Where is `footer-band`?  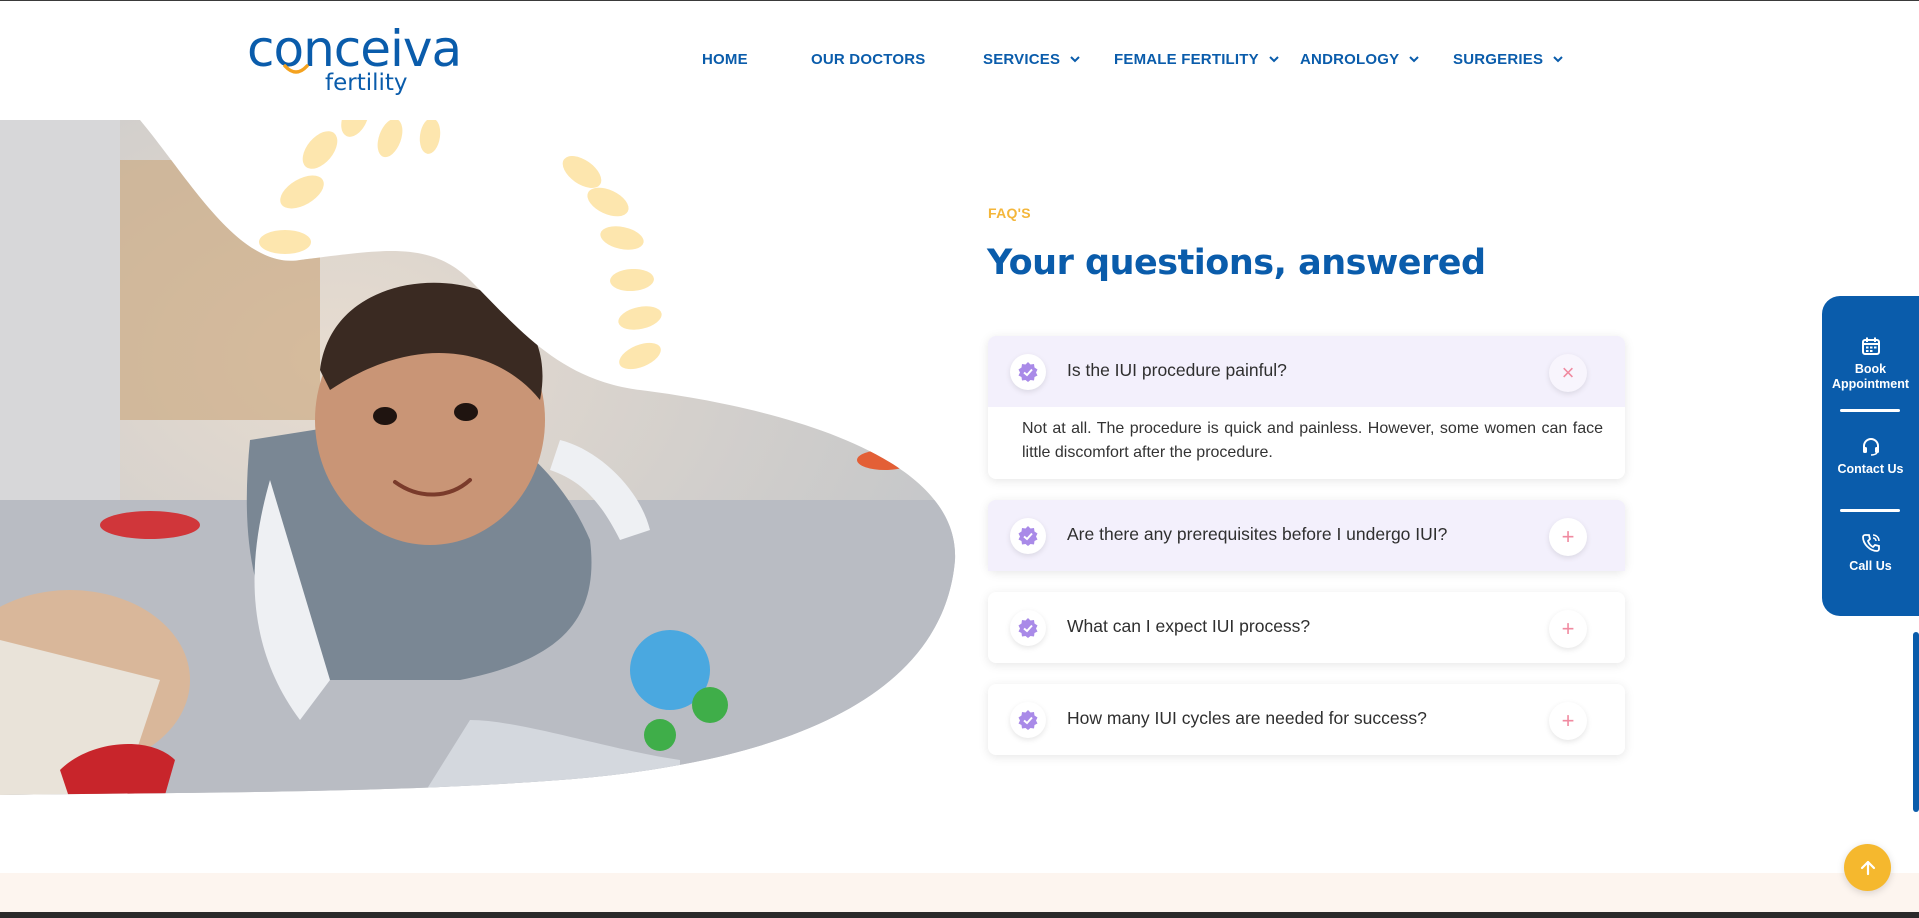 footer-band is located at coordinates (959, 893).